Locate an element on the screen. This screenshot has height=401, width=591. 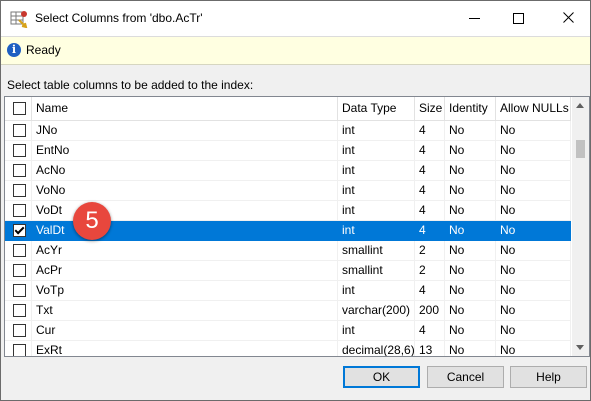
close-icon is located at coordinates (568, 18).